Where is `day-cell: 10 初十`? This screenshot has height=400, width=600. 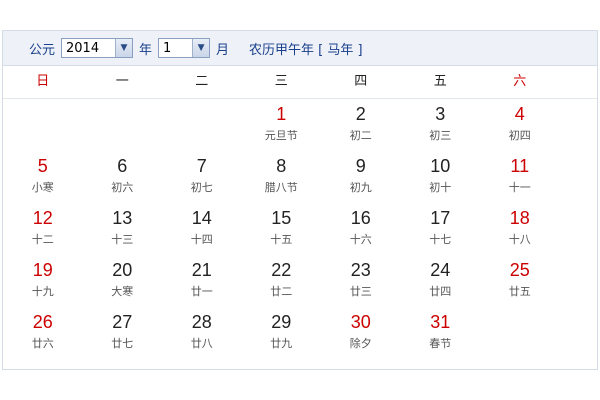 day-cell: 10 初十 is located at coordinates (441, 177).